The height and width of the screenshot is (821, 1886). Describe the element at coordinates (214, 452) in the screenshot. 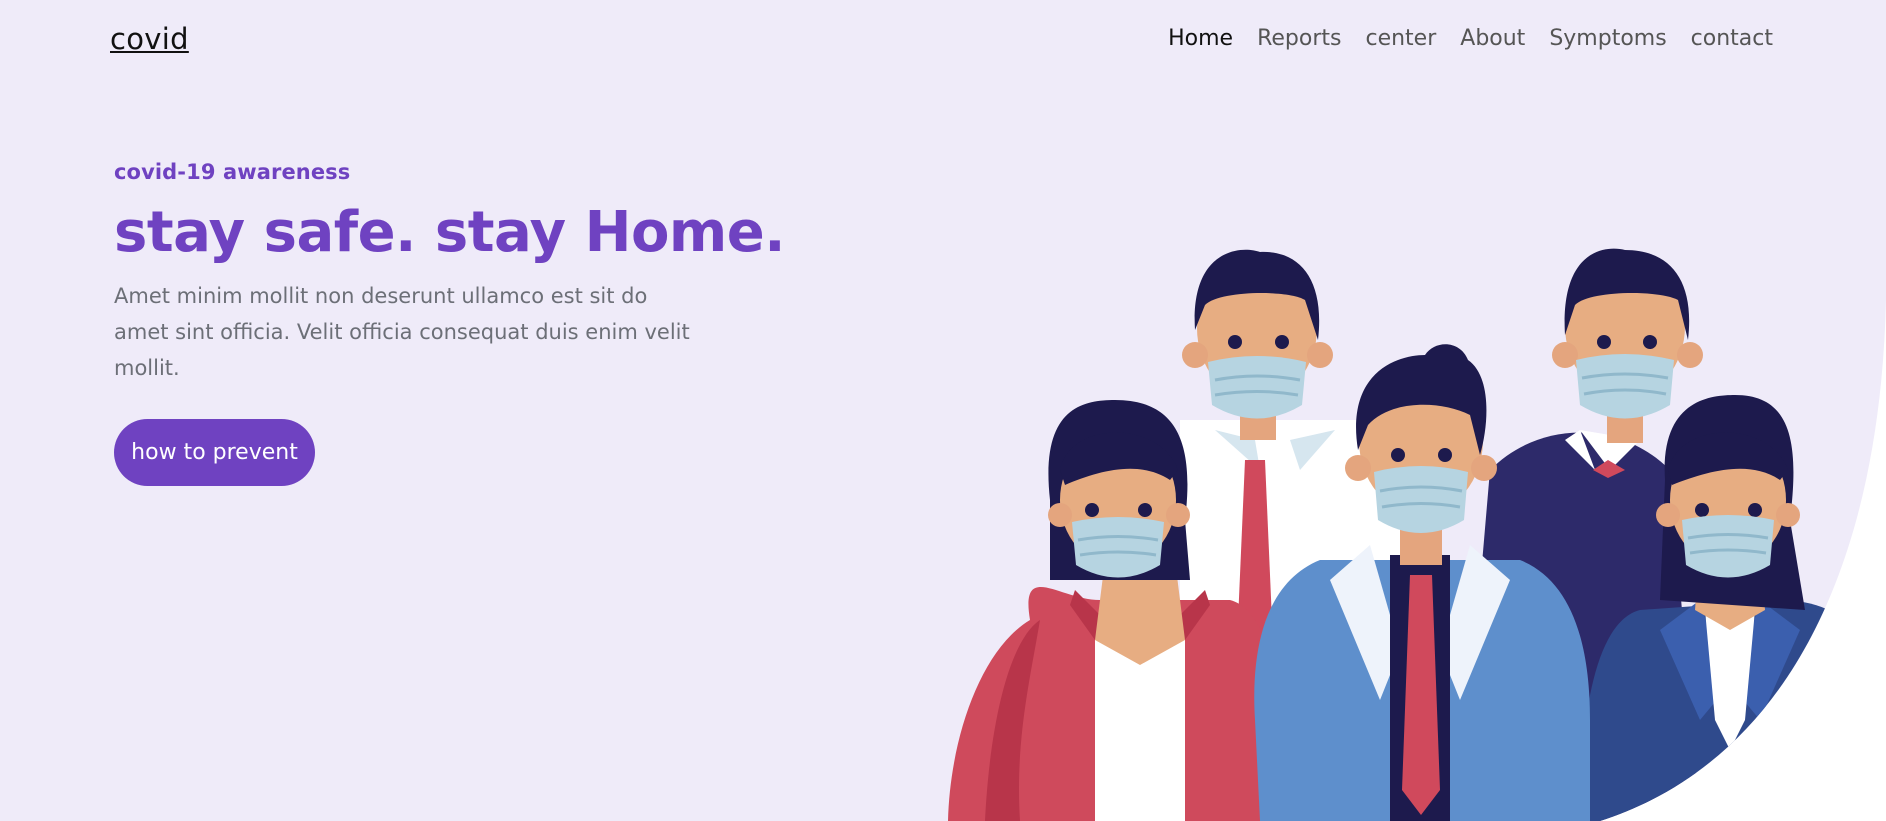

I see `how-to-prevent-button: how to prevent` at that location.